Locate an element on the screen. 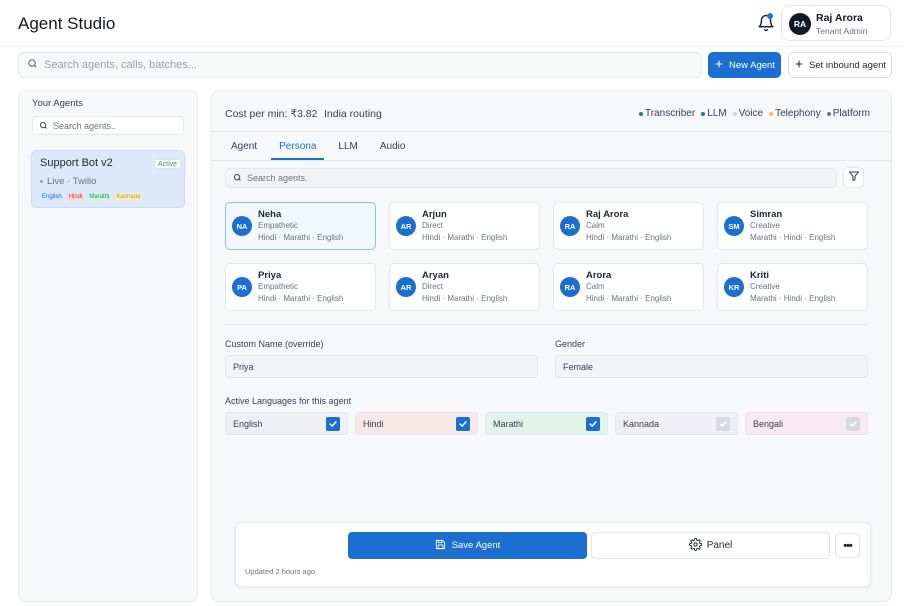  set-inbound-label: Set inbound agent is located at coordinates (847, 65).